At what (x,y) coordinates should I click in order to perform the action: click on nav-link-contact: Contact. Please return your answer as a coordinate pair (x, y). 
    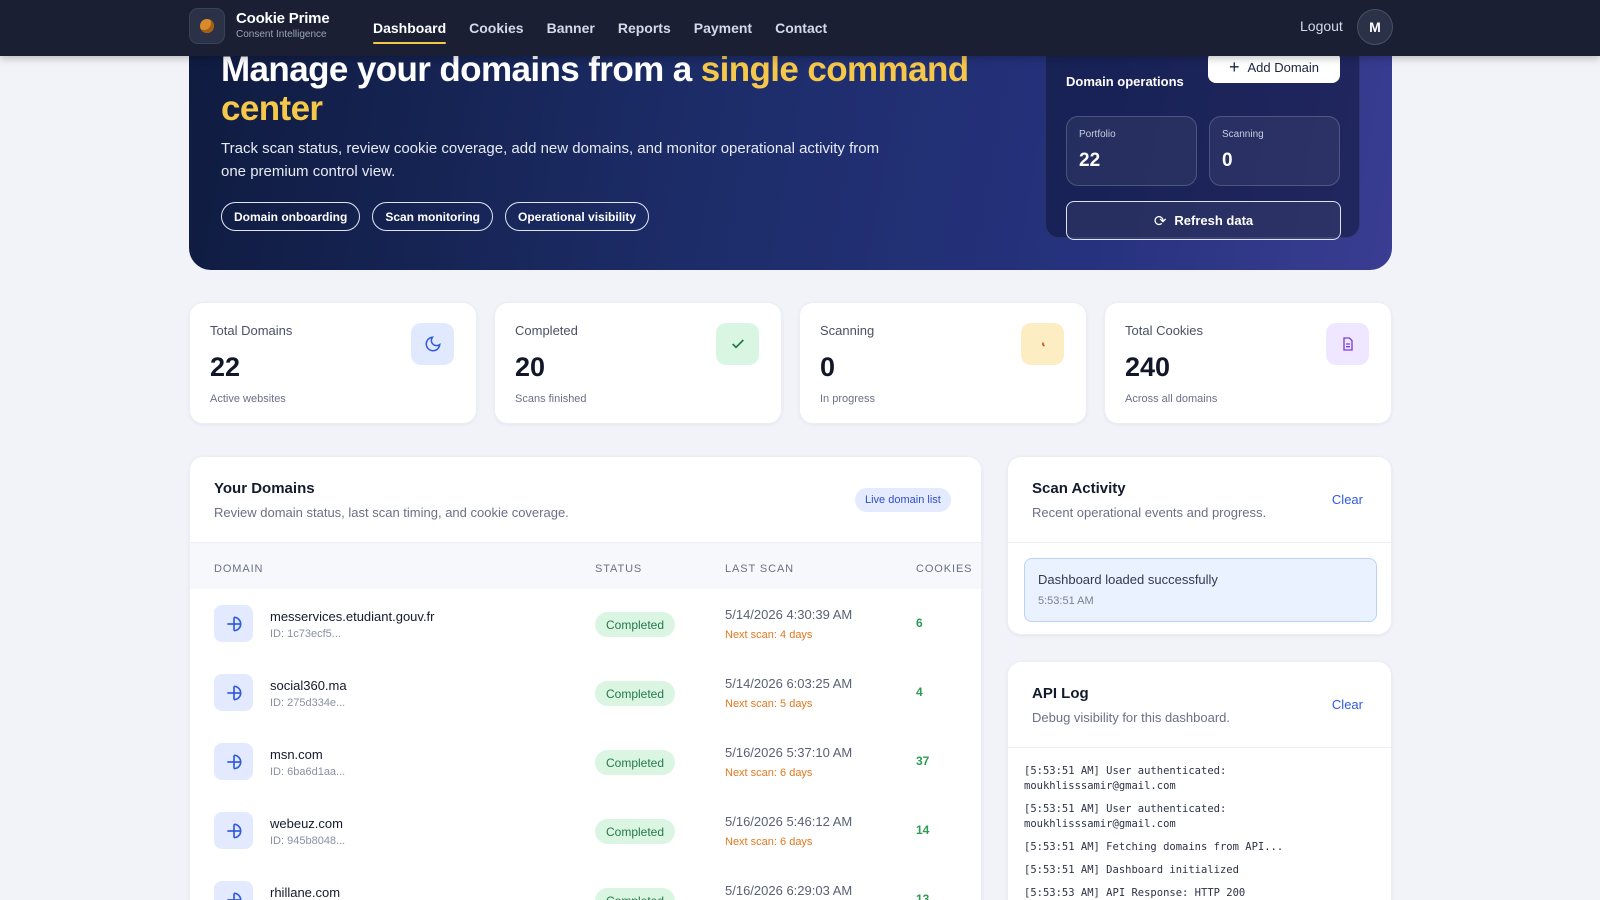
    Looking at the image, I should click on (801, 28).